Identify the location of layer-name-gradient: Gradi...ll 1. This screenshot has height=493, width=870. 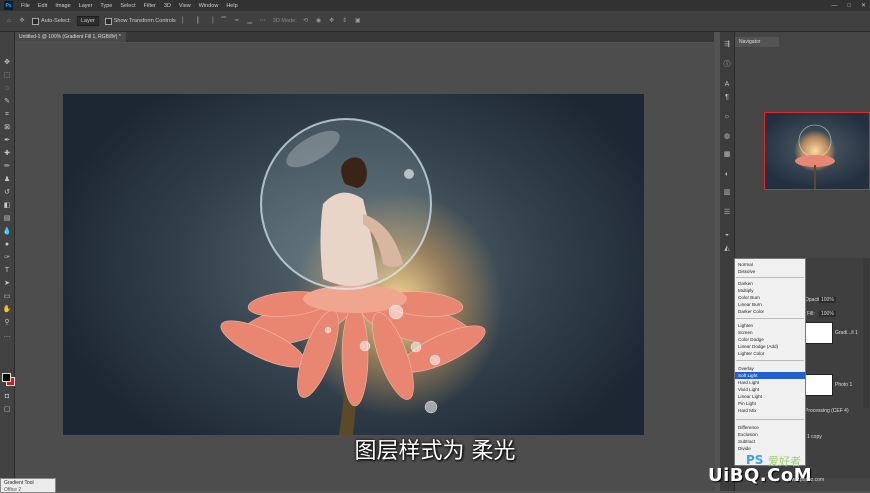
(846, 333).